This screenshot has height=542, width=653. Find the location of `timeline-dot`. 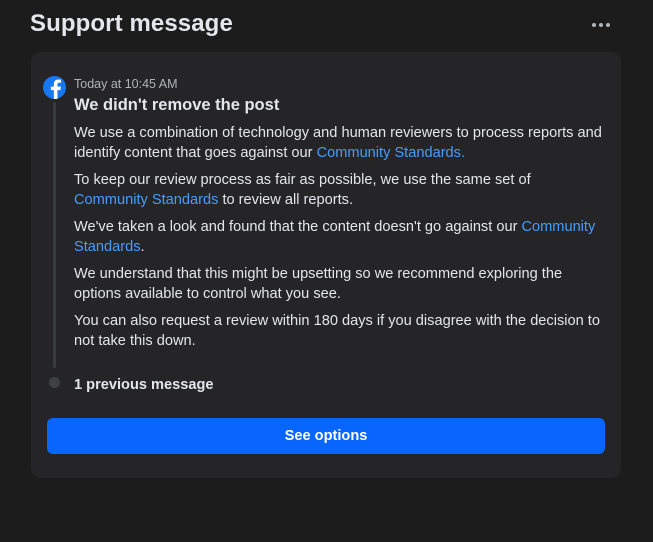

timeline-dot is located at coordinates (54, 382).